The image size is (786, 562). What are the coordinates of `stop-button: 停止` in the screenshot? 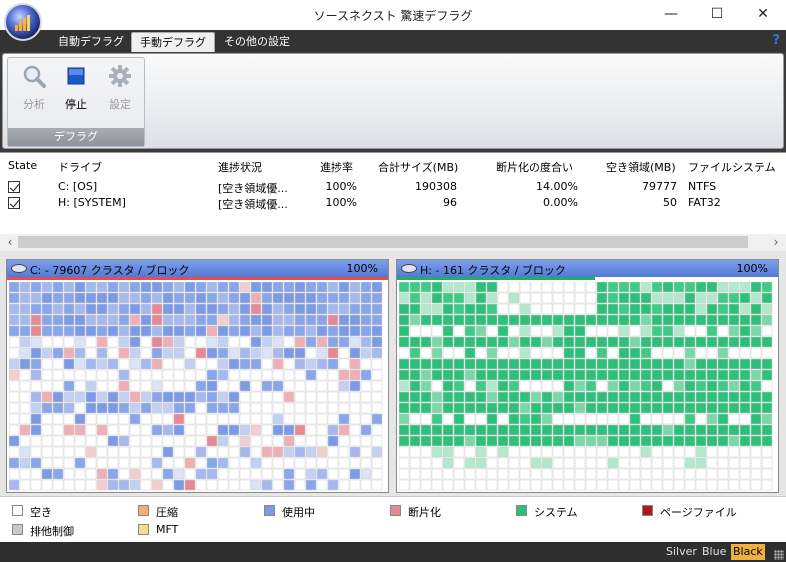 It's located at (76, 89).